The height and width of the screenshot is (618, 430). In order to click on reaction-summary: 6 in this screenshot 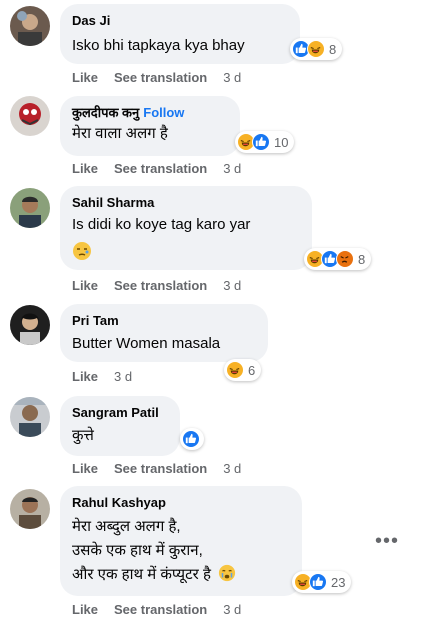, I will do `click(243, 370)`.